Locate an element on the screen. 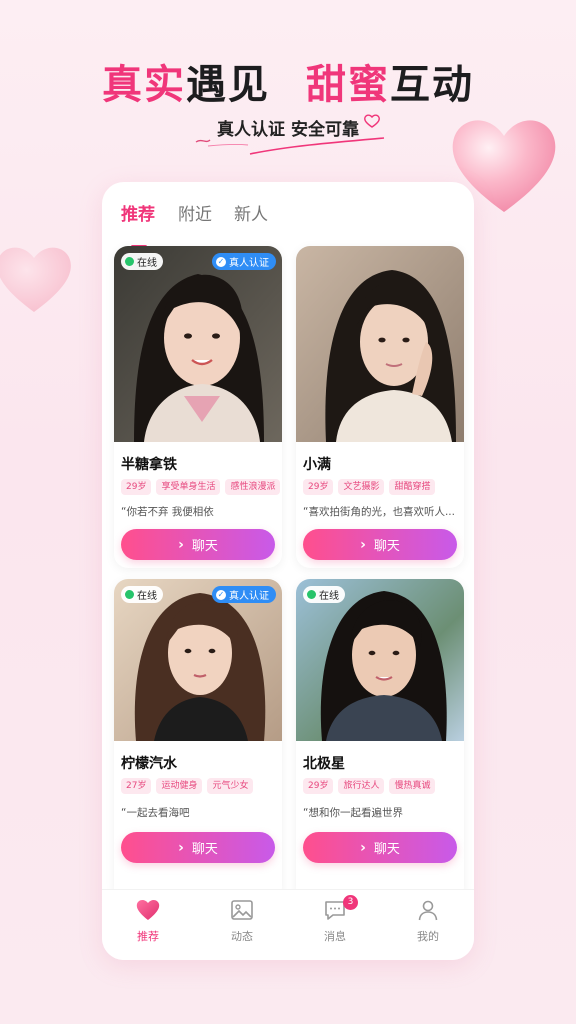 This screenshot has width=576, height=1024. user-icon is located at coordinates (428, 911).